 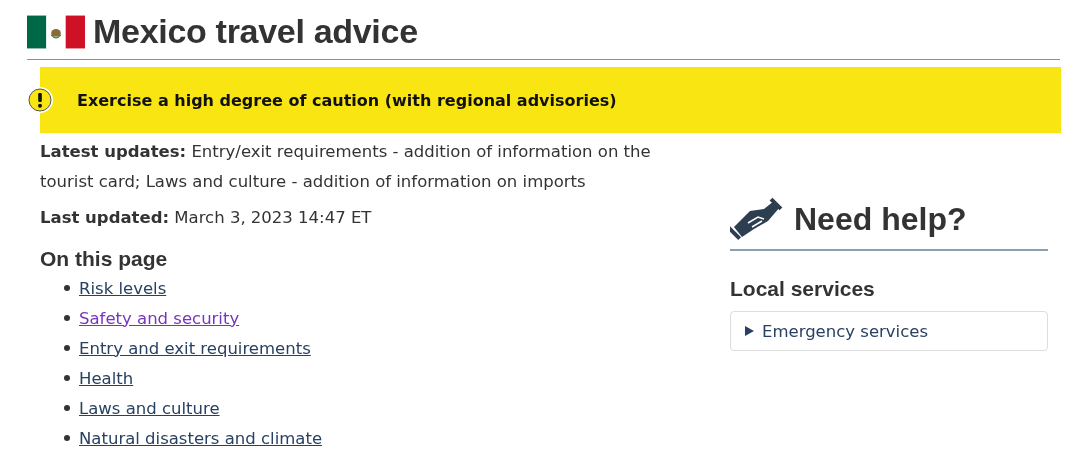 I want to click on local-services-heading: Local services, so click(x=803, y=289).